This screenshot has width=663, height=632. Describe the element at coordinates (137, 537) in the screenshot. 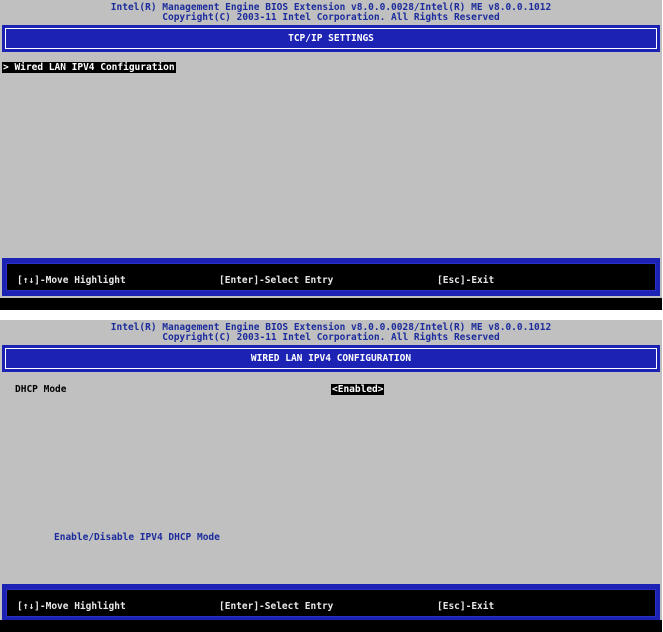

I see `help-text: Enable/Disable IPV4 DHCP Mode` at that location.